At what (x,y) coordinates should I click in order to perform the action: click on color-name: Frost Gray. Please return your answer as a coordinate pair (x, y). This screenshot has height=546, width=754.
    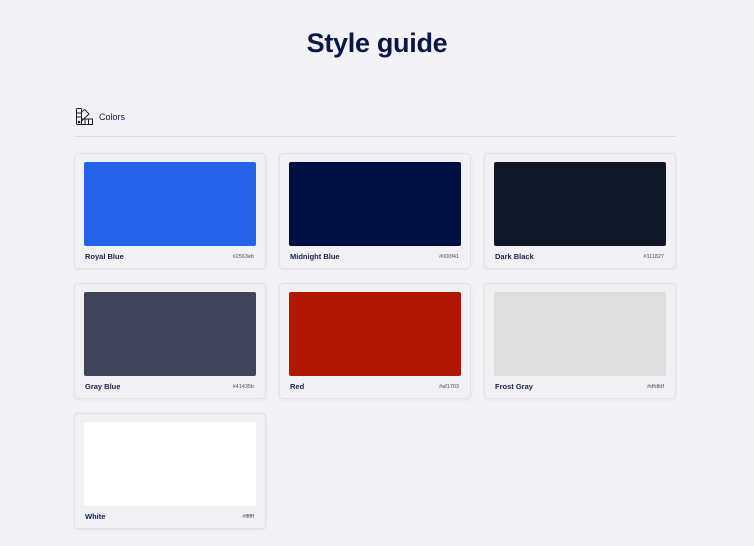
    Looking at the image, I should click on (514, 386).